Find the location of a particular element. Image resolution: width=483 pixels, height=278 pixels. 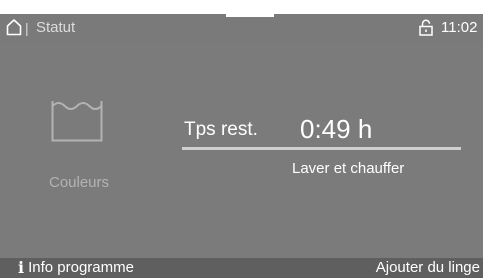

wash-tub-icon is located at coordinates (77, 121).